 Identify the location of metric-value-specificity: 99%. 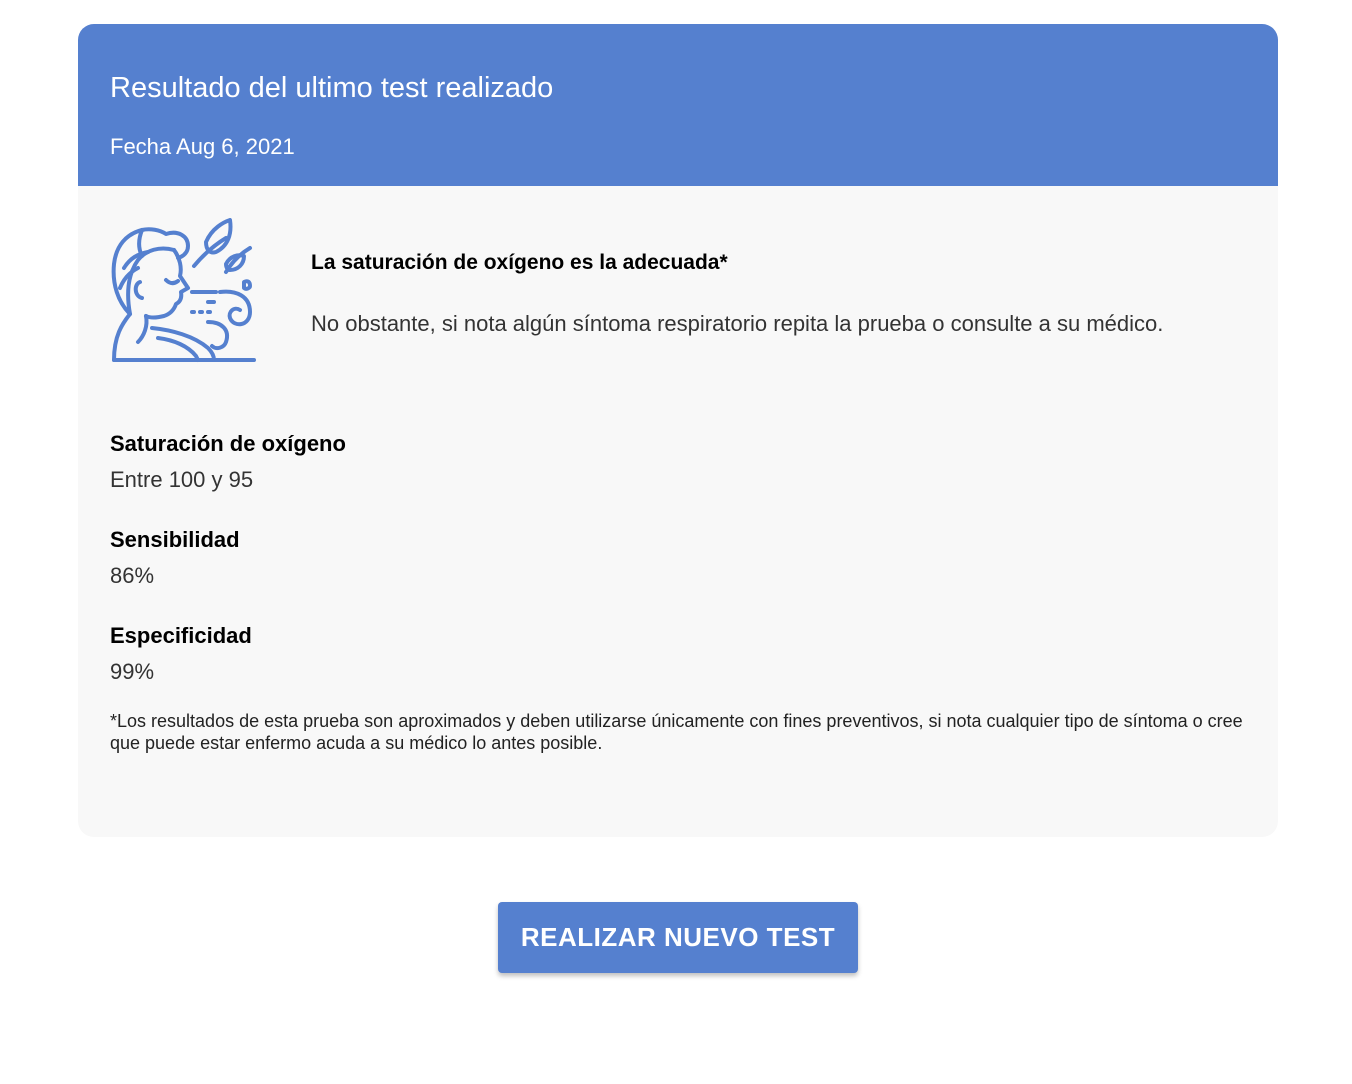
(132, 671).